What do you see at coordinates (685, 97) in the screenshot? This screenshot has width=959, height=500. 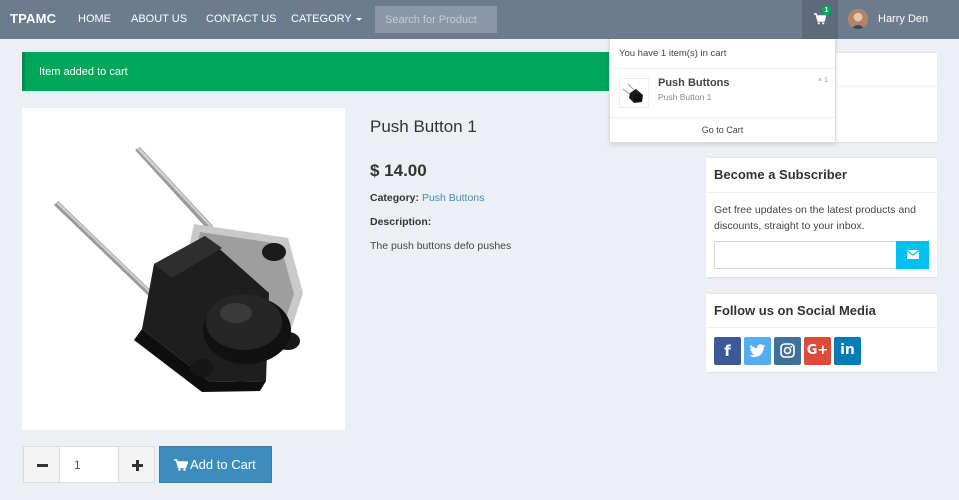 I see `cart-item-subtitle: Push Button 1` at bounding box center [685, 97].